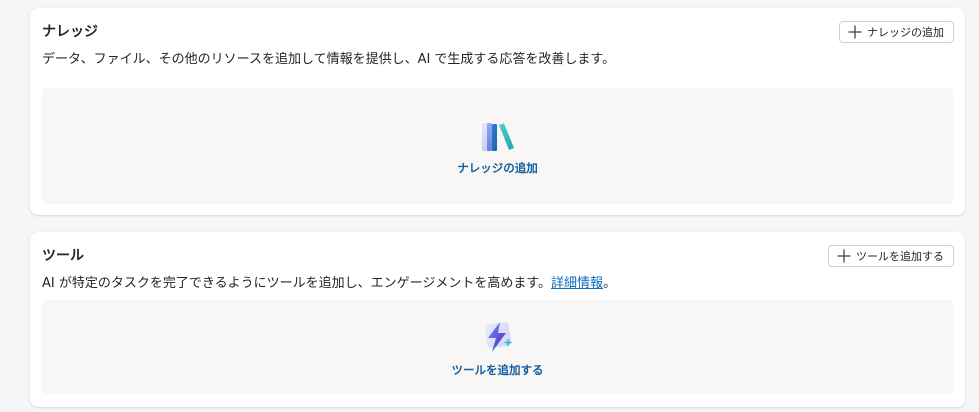 Image resolution: width=979 pixels, height=412 pixels. I want to click on add-tool-button-label: ツールを追加する, so click(900, 256).